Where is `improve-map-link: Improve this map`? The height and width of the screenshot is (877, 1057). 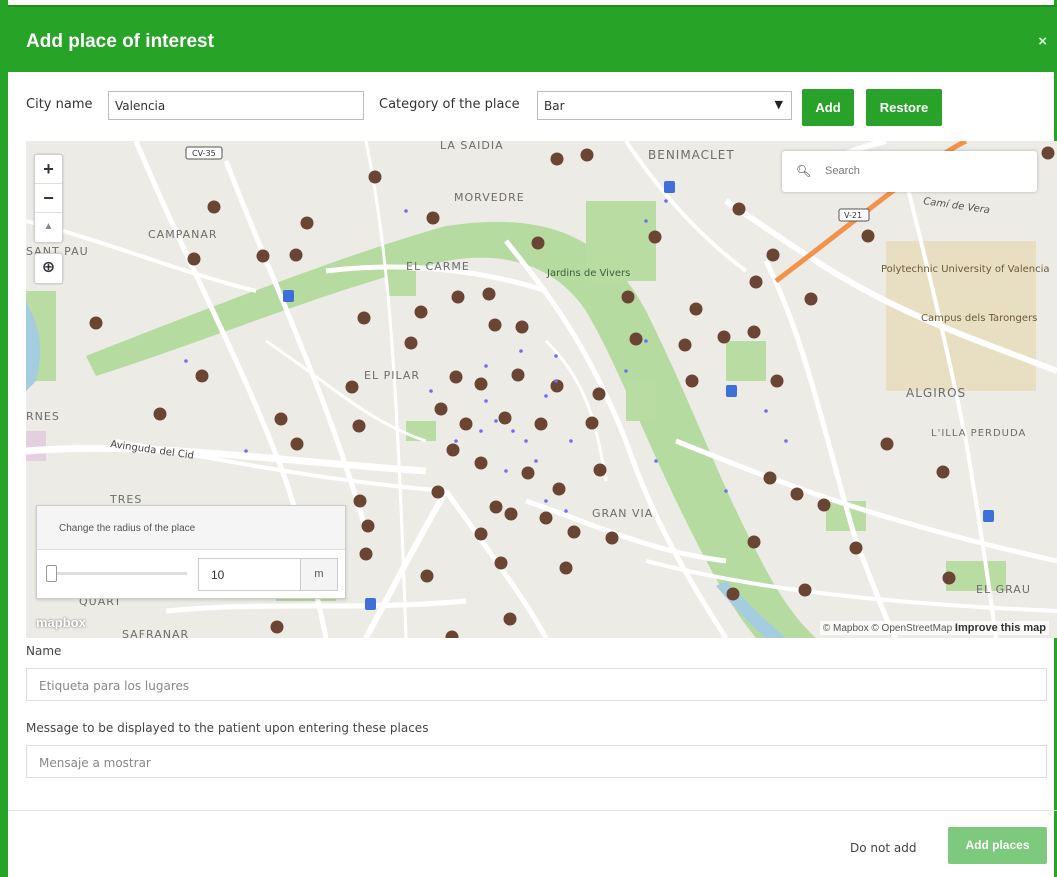 improve-map-link: Improve this map is located at coordinates (1000, 628).